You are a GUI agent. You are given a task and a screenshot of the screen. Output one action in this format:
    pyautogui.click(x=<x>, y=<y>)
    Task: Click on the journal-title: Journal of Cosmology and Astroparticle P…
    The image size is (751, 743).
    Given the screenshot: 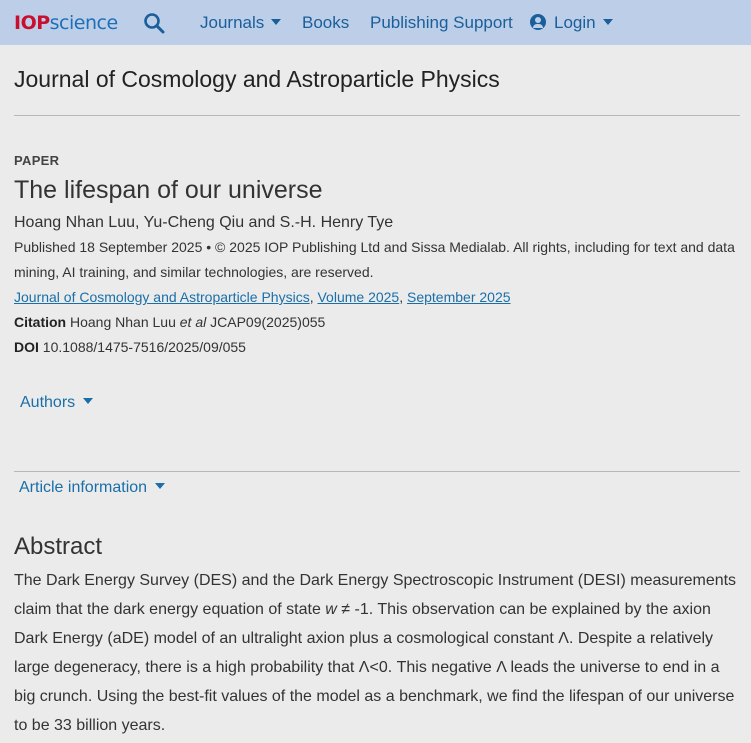 What is the action you would take?
    pyautogui.click(x=257, y=79)
    